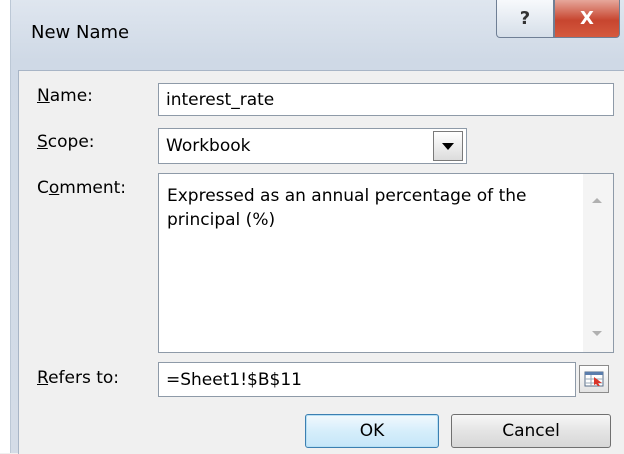  I want to click on chevron-down-icon, so click(448, 146).